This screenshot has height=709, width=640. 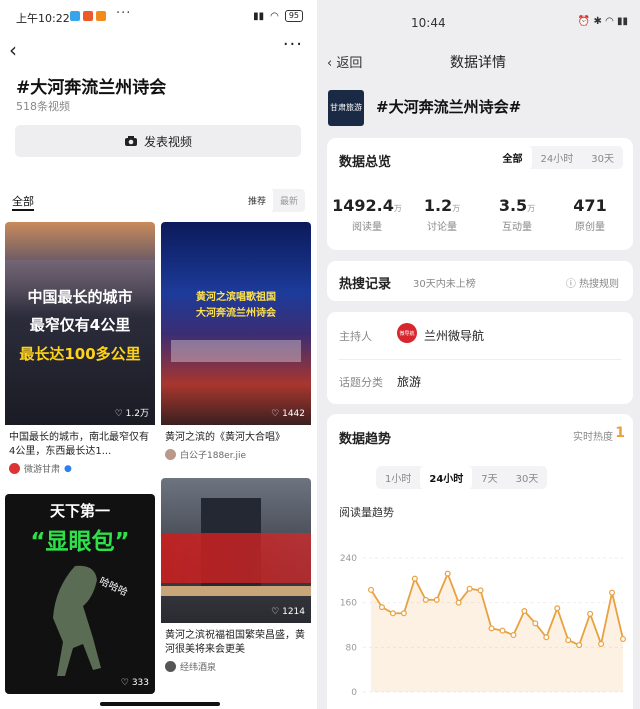 What do you see at coordinates (444, 284) in the screenshot?
I see `hot-note: 30天内未上榜` at bounding box center [444, 284].